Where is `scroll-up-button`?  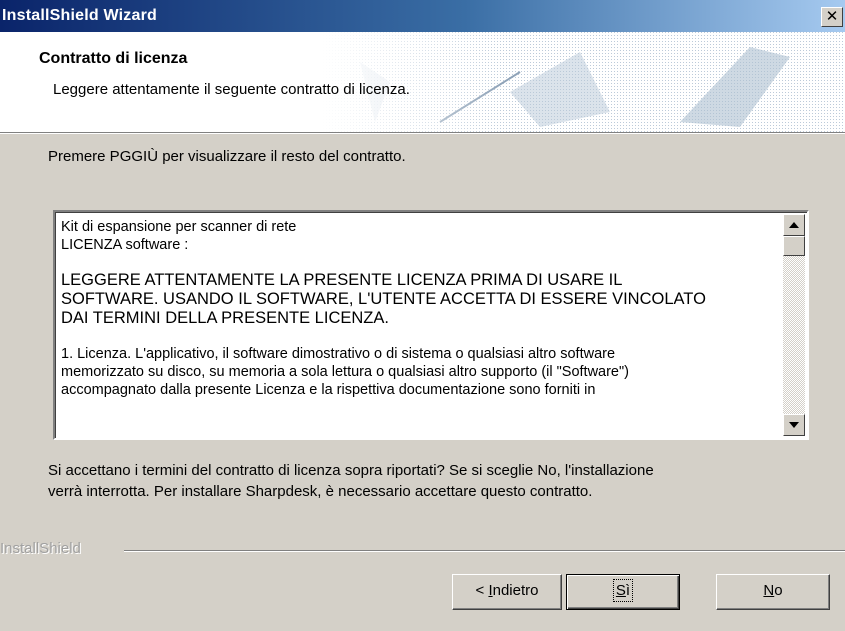 scroll-up-button is located at coordinates (794, 225).